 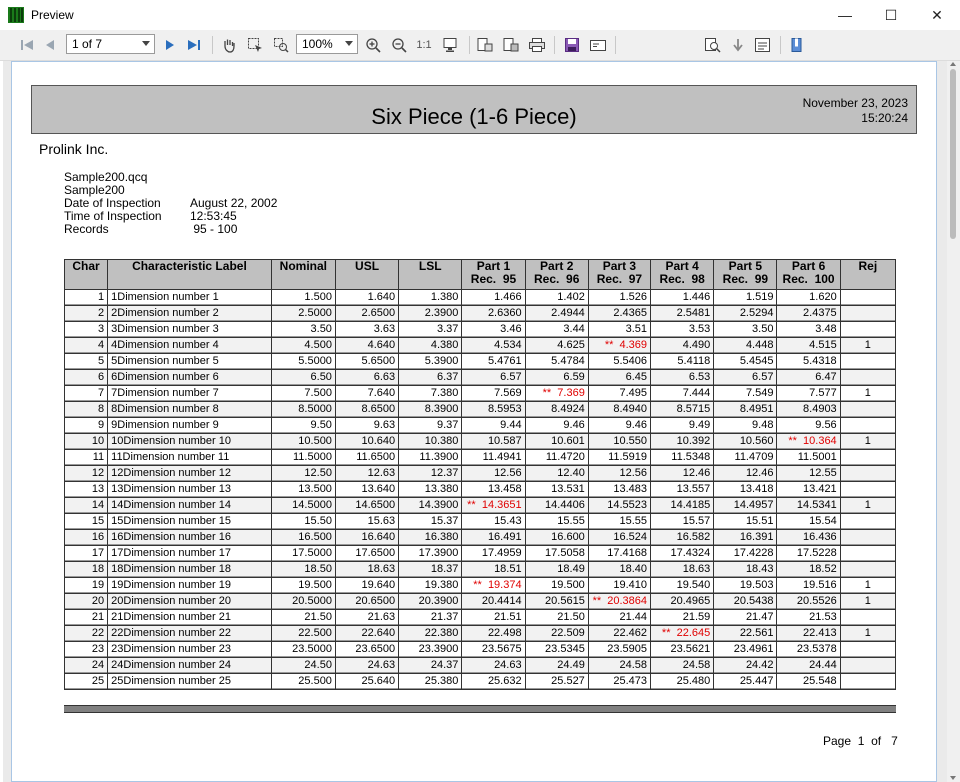 What do you see at coordinates (845, 15) in the screenshot?
I see `minimize-button: —` at bounding box center [845, 15].